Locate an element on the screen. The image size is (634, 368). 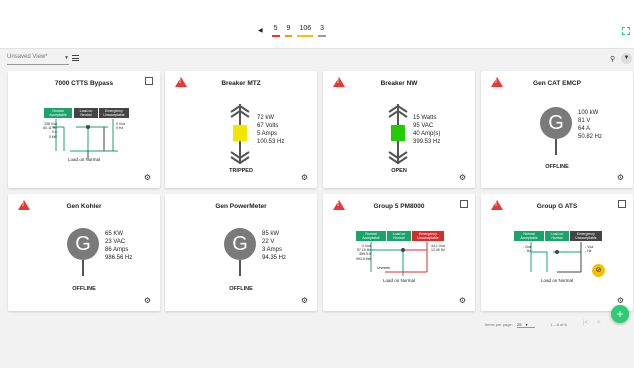
right-frequency: 12.49 Hz is located at coordinates (438, 250).